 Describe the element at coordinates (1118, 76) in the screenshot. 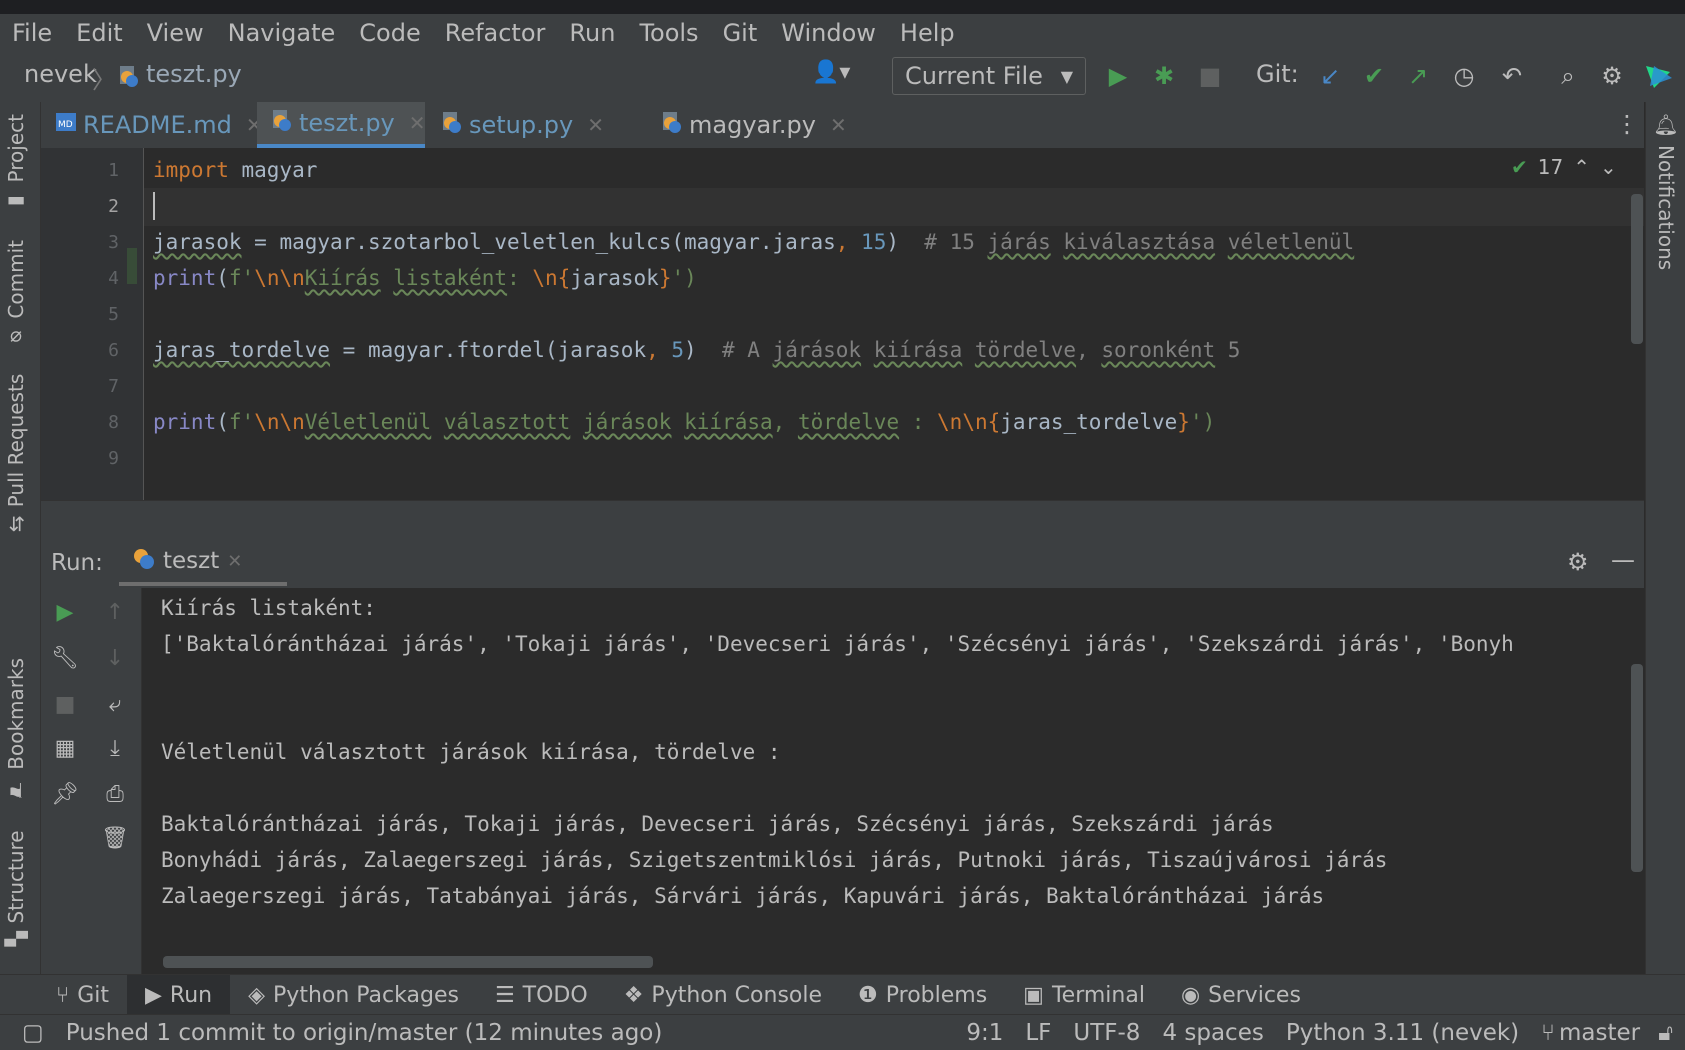

I see `run-icon: ▶` at that location.